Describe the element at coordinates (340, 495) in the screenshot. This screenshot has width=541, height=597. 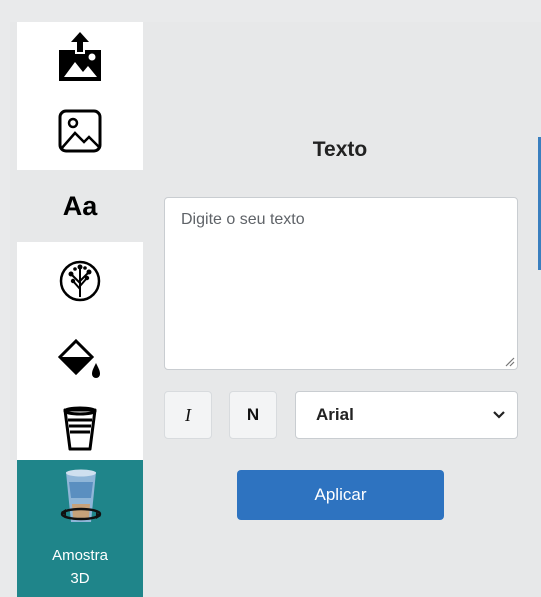
I see `apply-button: Aplicar` at that location.